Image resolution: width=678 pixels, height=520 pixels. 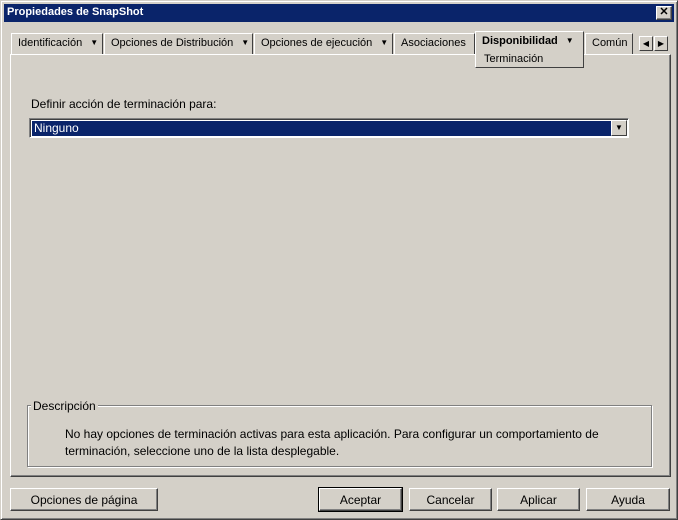 What do you see at coordinates (450, 499) in the screenshot?
I see `cancel-button: Cancelar` at bounding box center [450, 499].